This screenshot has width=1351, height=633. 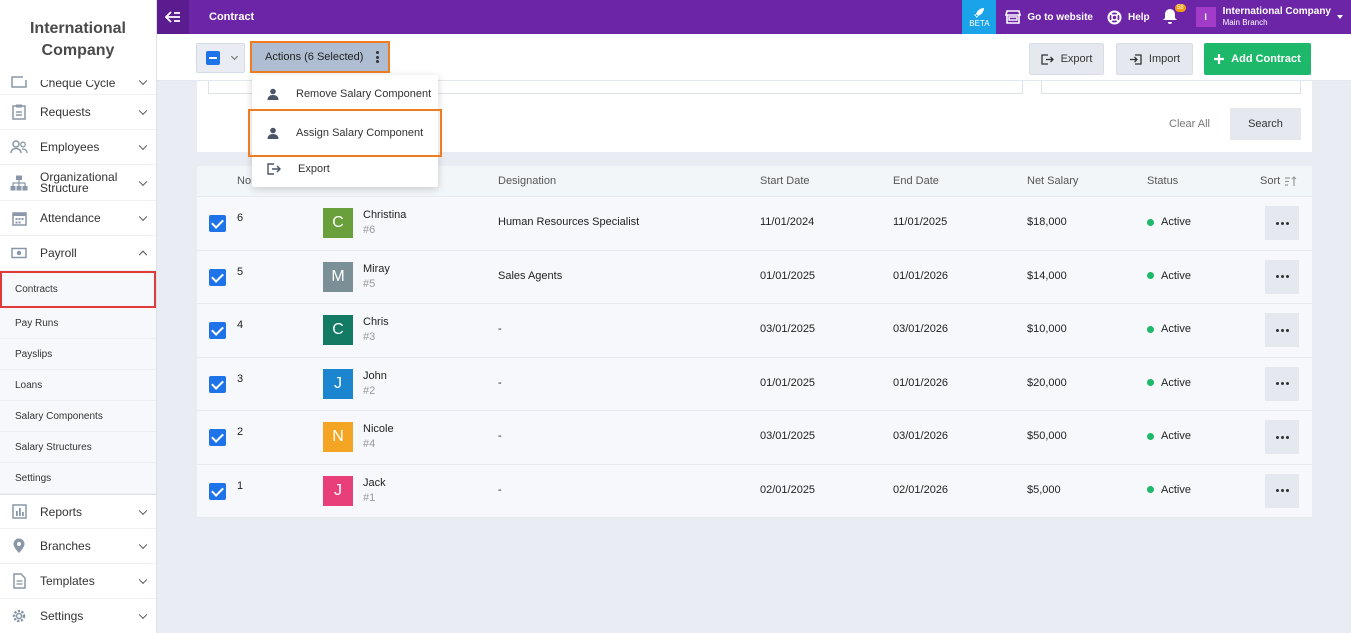 What do you see at coordinates (320, 57) in the screenshot?
I see `actions-button: Actions (6 Selected)` at bounding box center [320, 57].